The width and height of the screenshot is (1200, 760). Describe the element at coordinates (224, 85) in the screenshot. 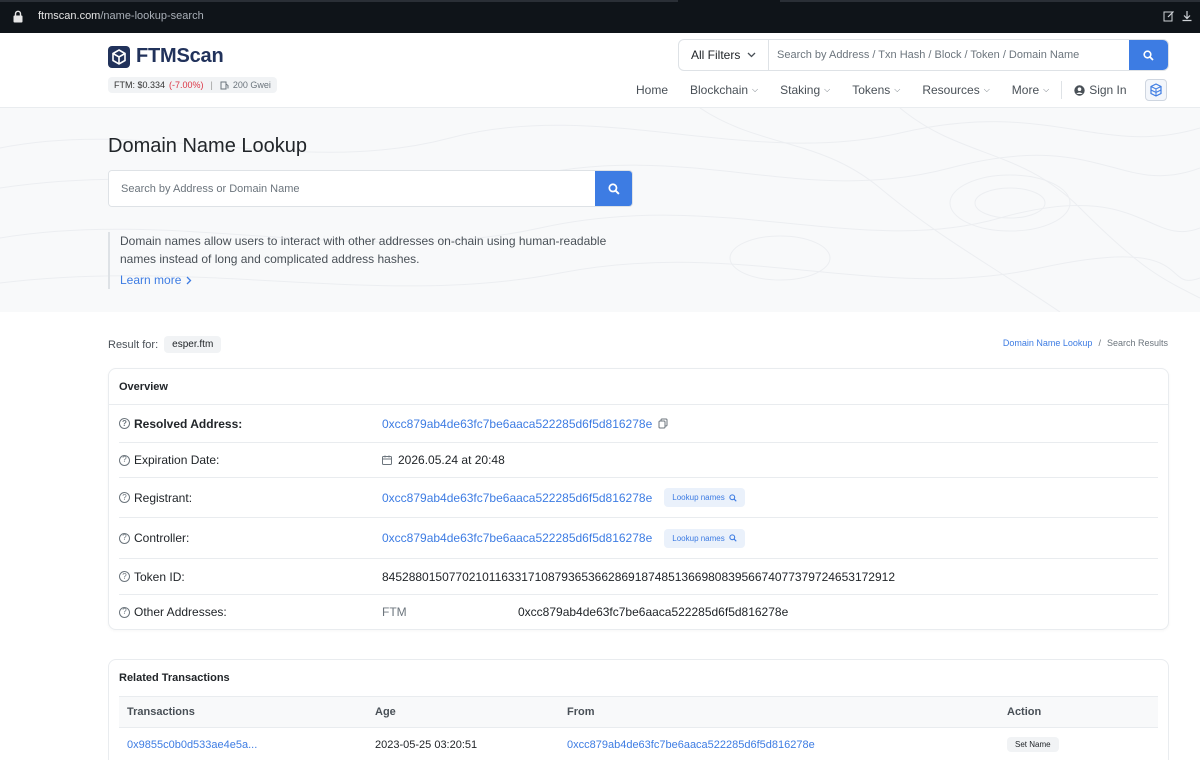

I see `gas-pump-icon` at that location.